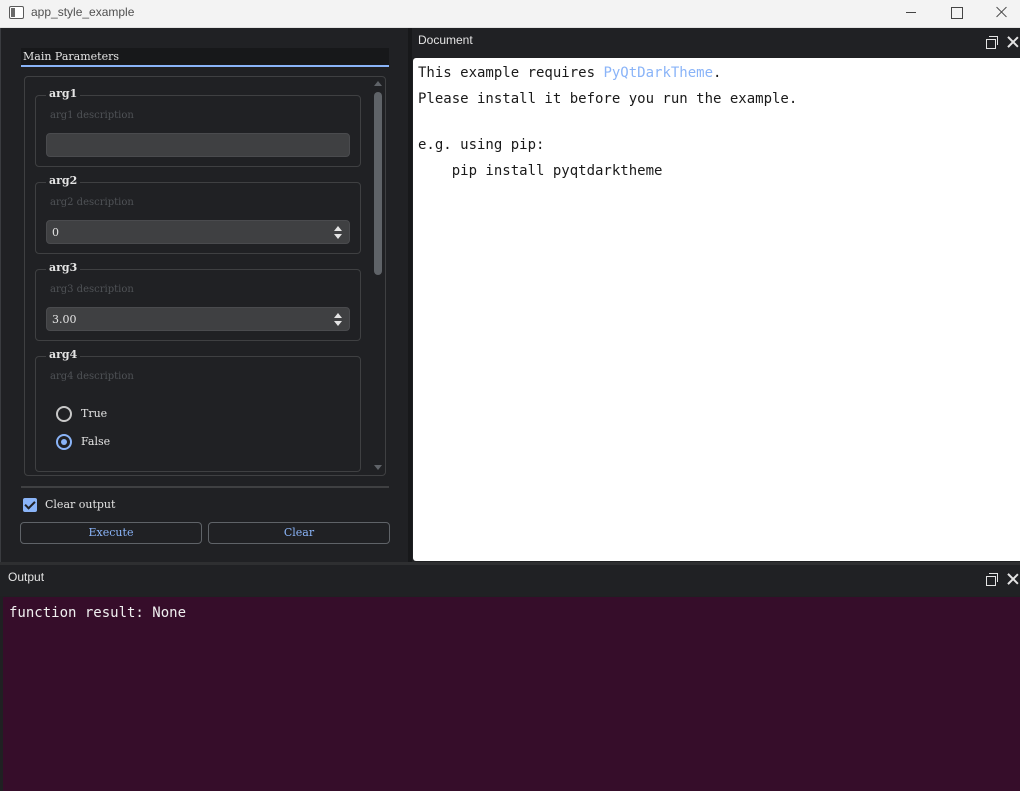 This screenshot has width=1020, height=791. I want to click on arg1-groupbox: arg1 arg1 description, so click(198, 127).